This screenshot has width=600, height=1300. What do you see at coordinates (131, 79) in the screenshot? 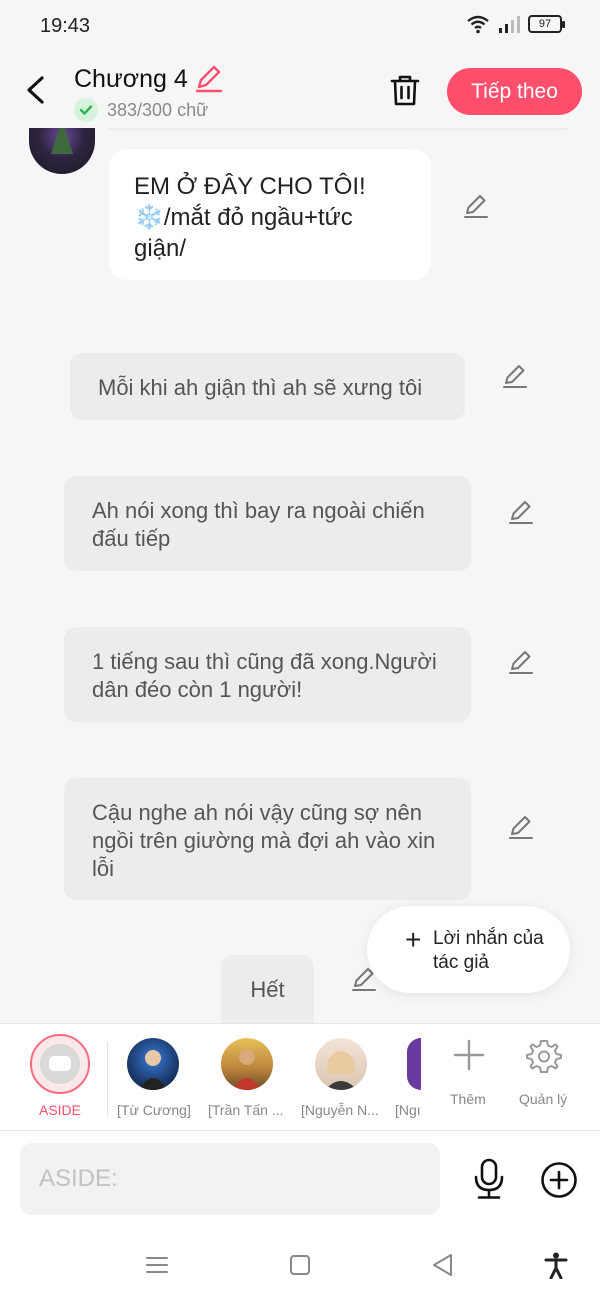
I see `chapter-title: Chương 4` at bounding box center [131, 79].